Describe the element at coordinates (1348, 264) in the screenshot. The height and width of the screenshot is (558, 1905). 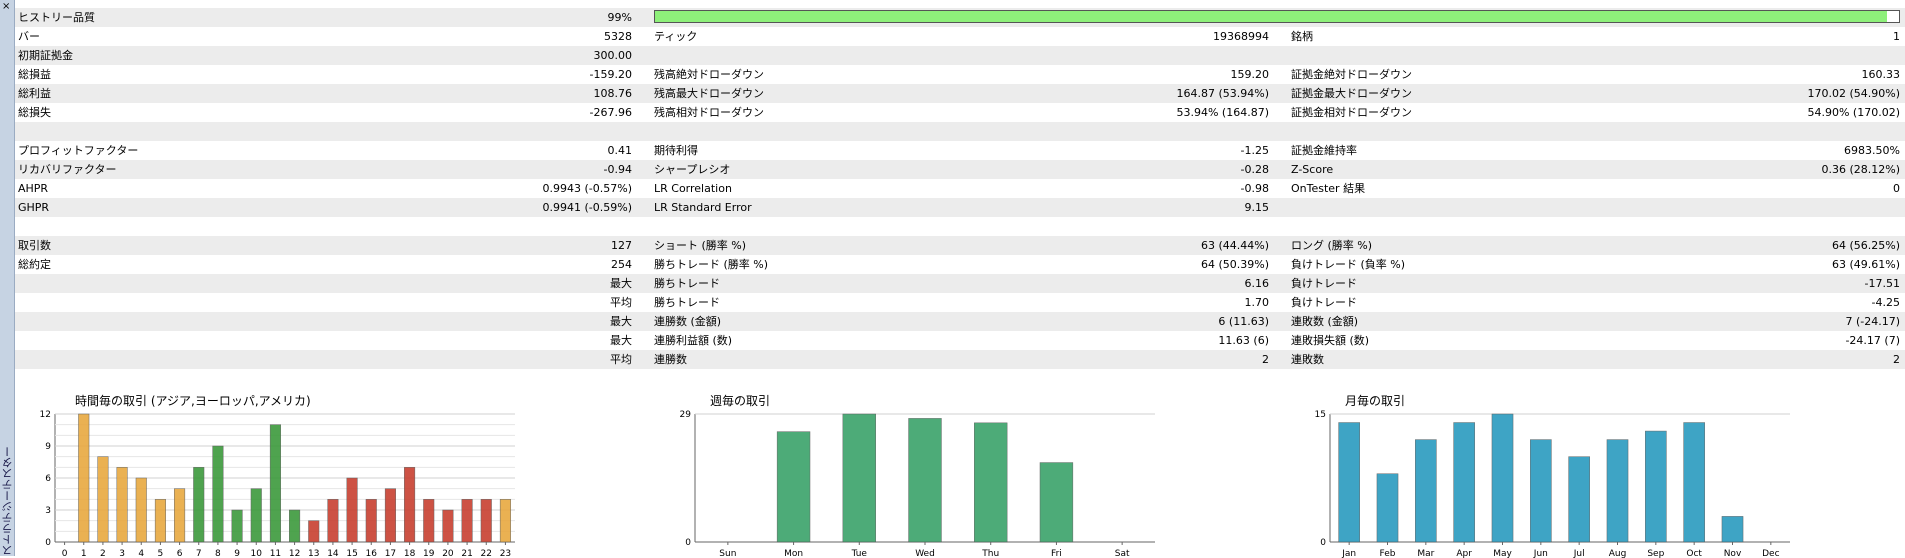
I see `report-label-col3: 負けトレード (負率 %)` at that location.